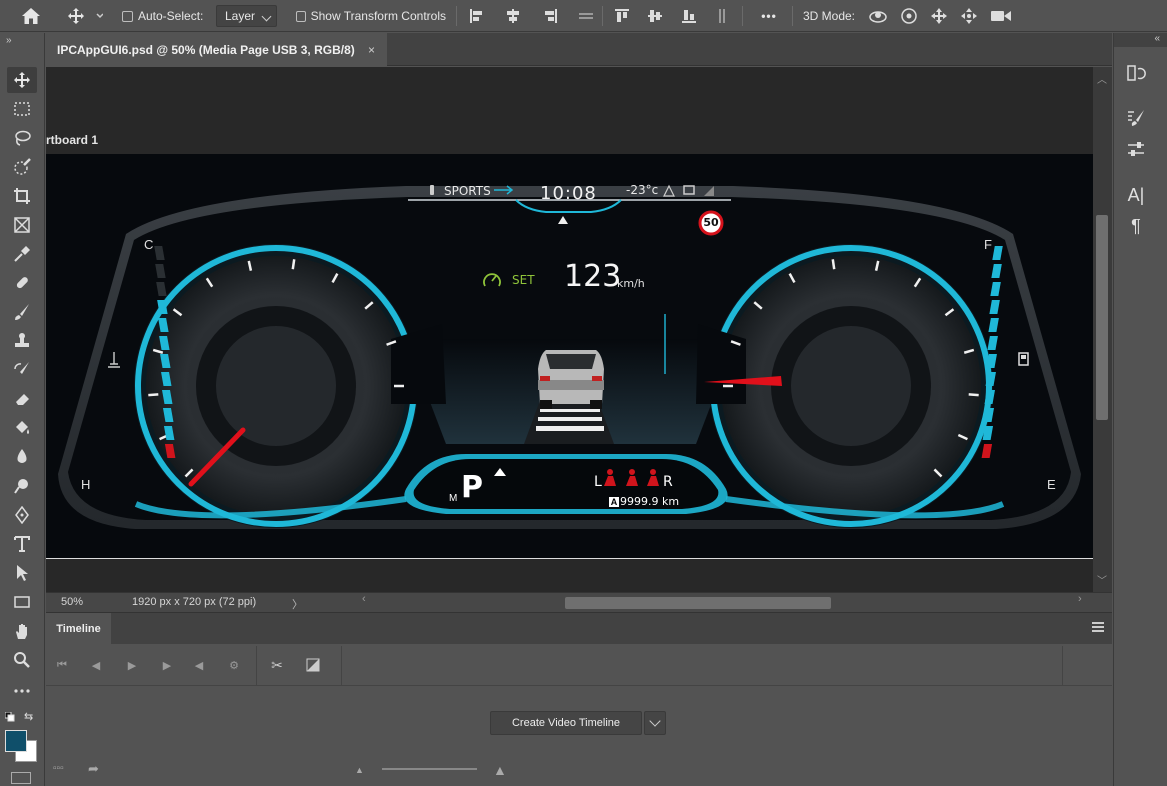  What do you see at coordinates (689, 16) in the screenshot?
I see `align-bottom-icon` at bounding box center [689, 16].